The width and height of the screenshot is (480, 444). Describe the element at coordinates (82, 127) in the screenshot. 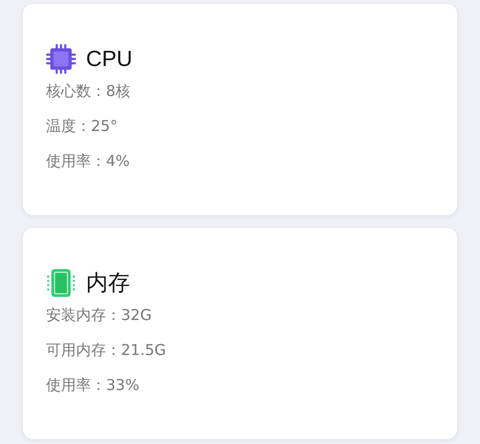

I see `info-text: 温度：25°` at that location.